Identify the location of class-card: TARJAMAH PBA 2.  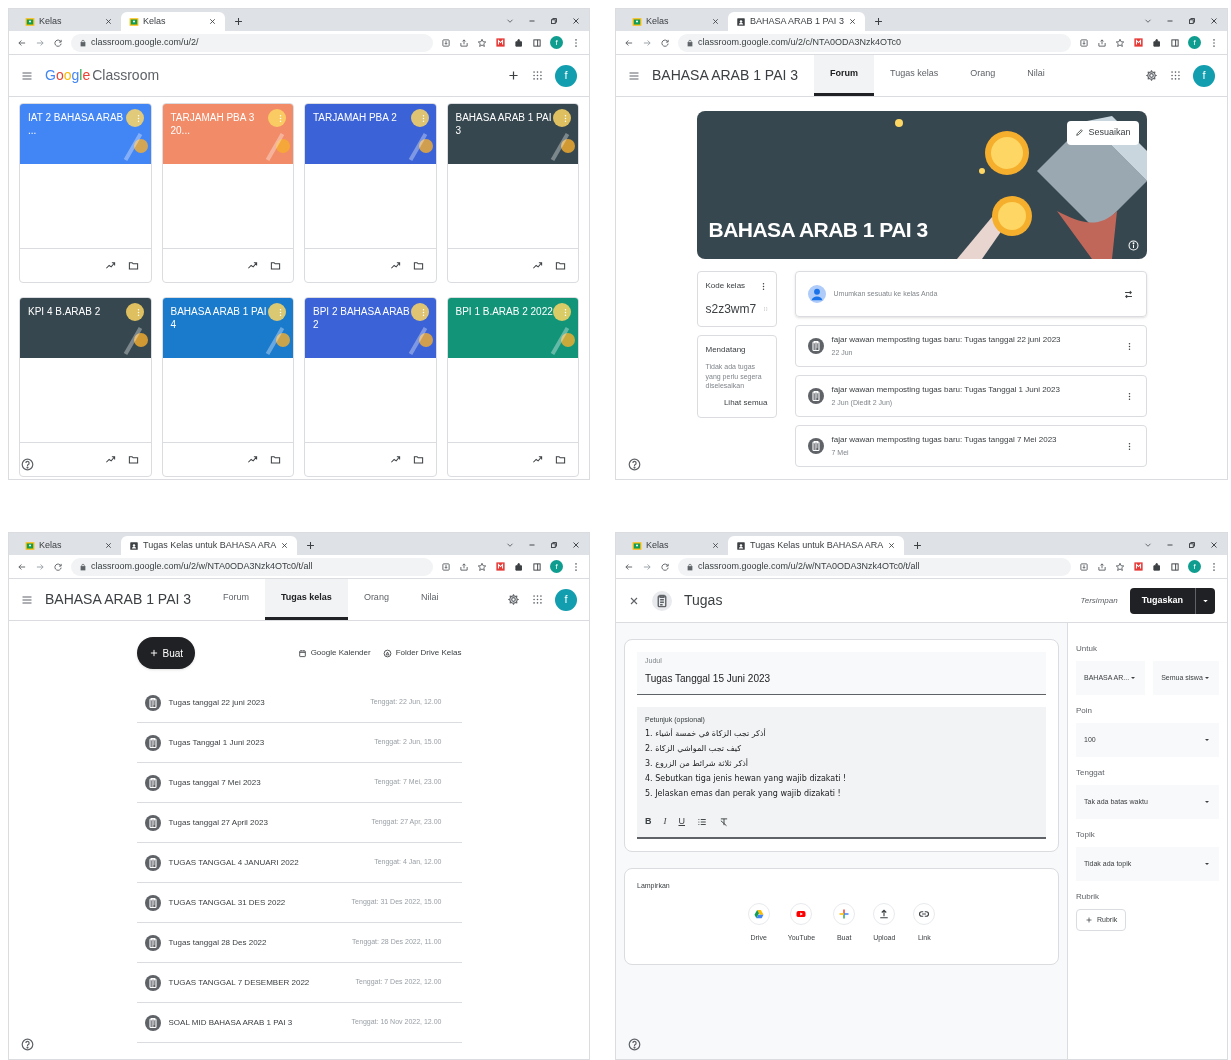
(370, 193).